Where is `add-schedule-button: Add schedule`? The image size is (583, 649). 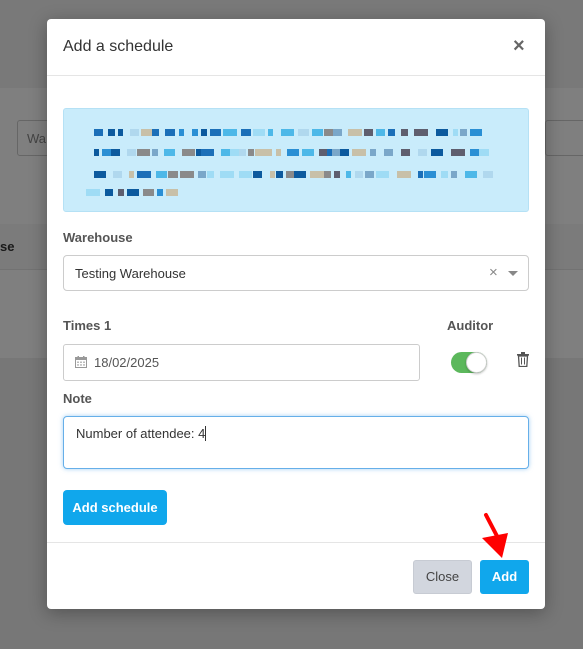 add-schedule-button: Add schedule is located at coordinates (115, 507).